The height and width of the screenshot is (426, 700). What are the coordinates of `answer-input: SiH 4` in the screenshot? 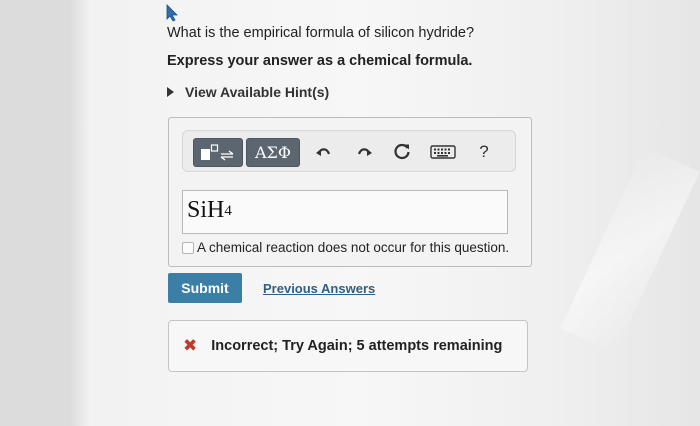 It's located at (345, 212).